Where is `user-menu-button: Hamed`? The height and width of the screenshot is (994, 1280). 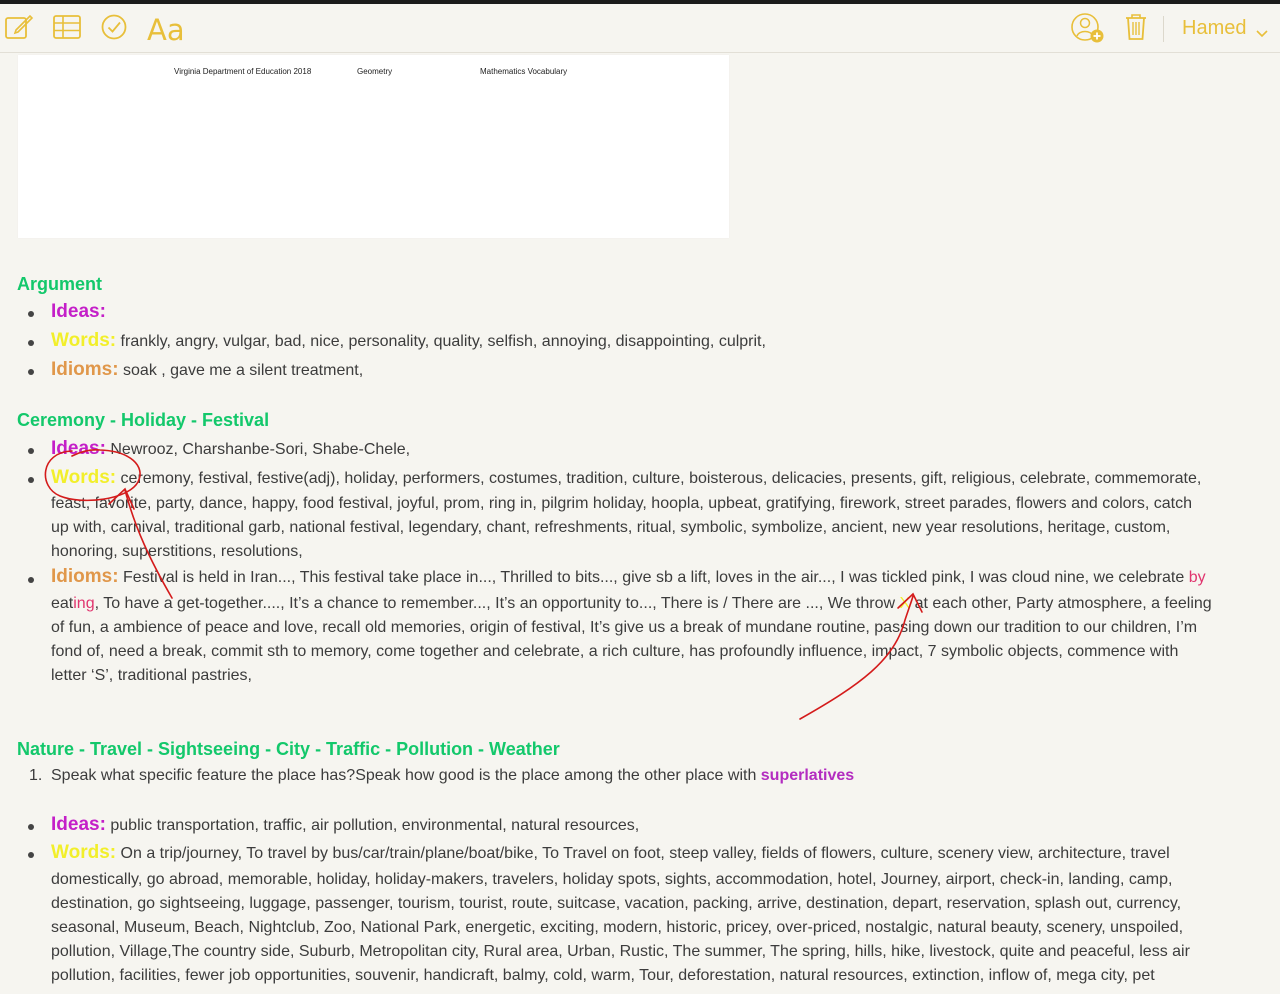 user-menu-button: Hamed is located at coordinates (1214, 28).